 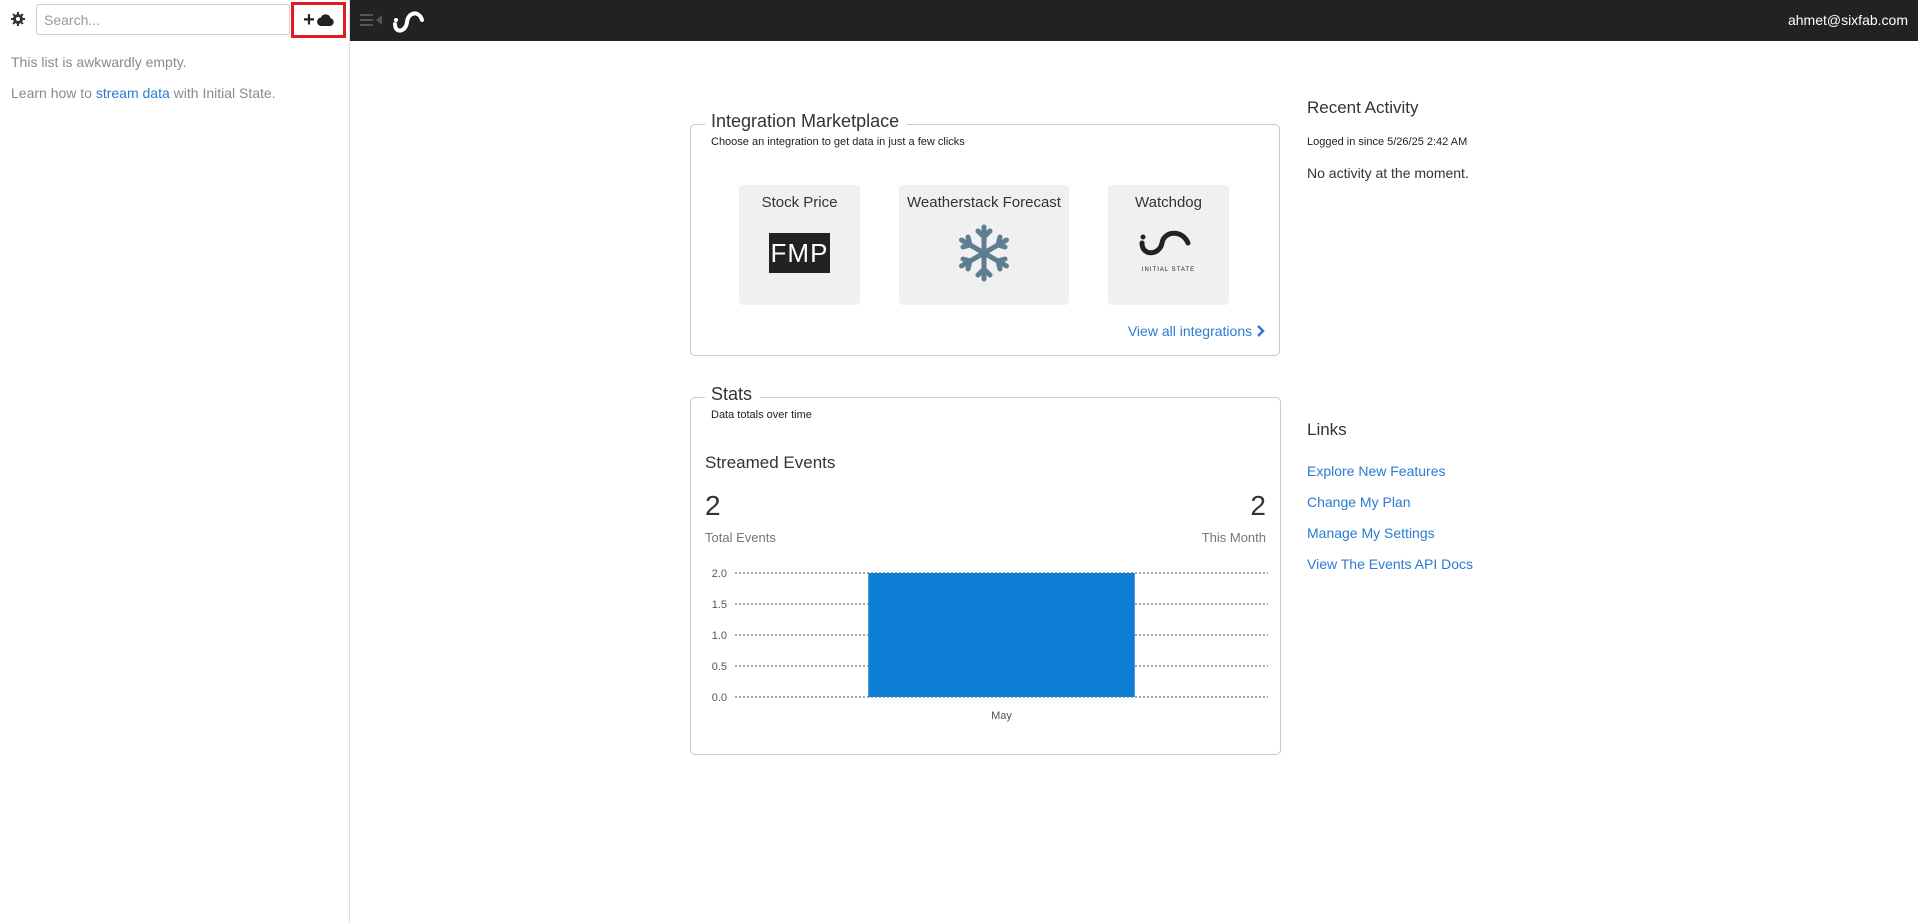 I want to click on total-events-value: 2, so click(x=713, y=505).